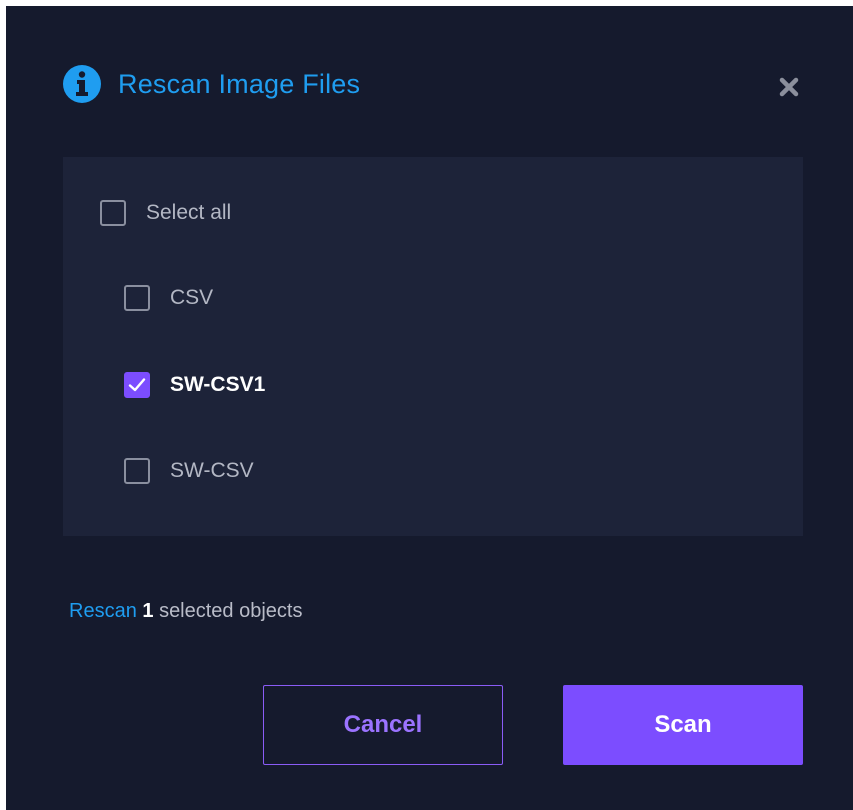 This screenshot has height=810, width=853. I want to click on checkbox-sw-csv, so click(137, 471).